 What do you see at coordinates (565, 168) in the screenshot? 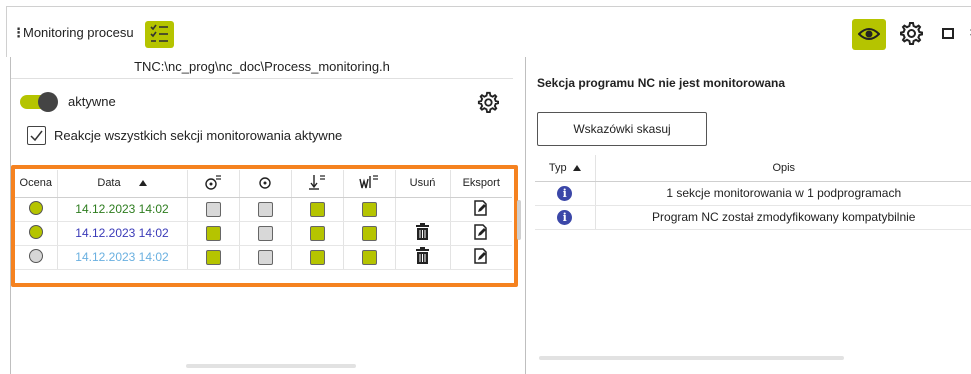
I see `col-typ: Typ` at bounding box center [565, 168].